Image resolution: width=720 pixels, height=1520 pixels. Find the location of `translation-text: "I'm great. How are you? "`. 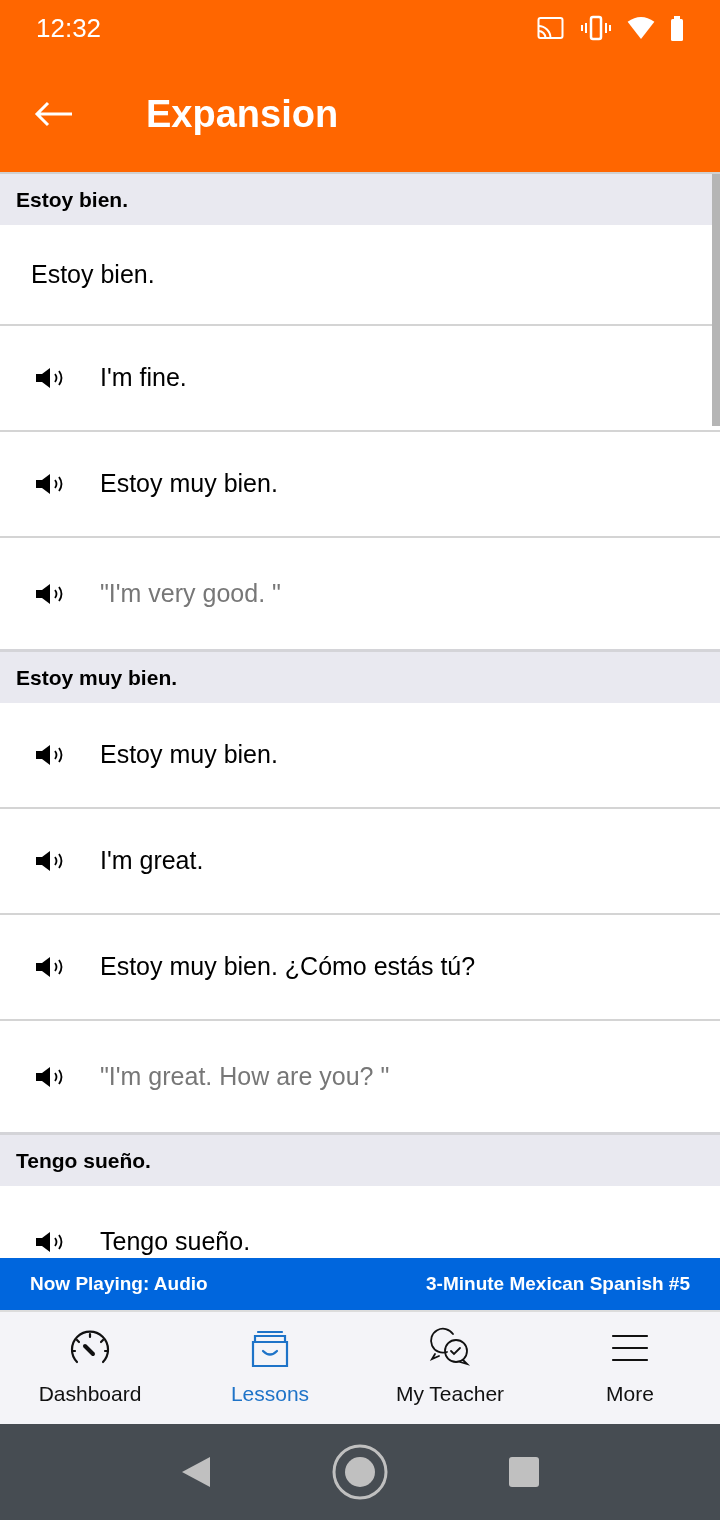

translation-text: "I'm great. How are you? " is located at coordinates (245, 1076).